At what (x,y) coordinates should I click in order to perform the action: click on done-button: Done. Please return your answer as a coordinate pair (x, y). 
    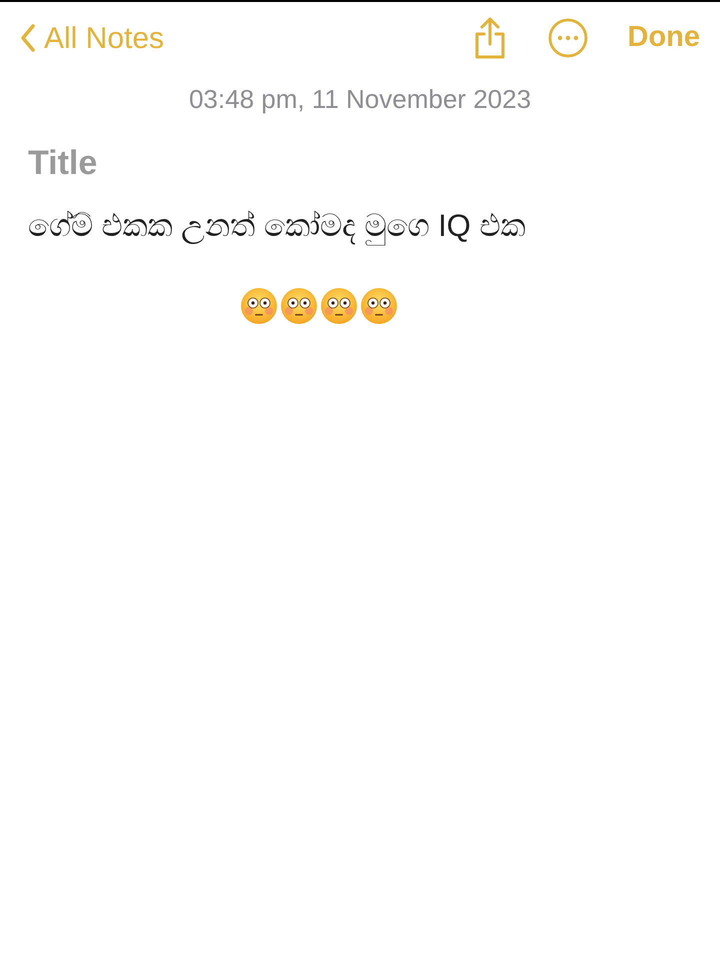
    Looking at the image, I should click on (664, 38).